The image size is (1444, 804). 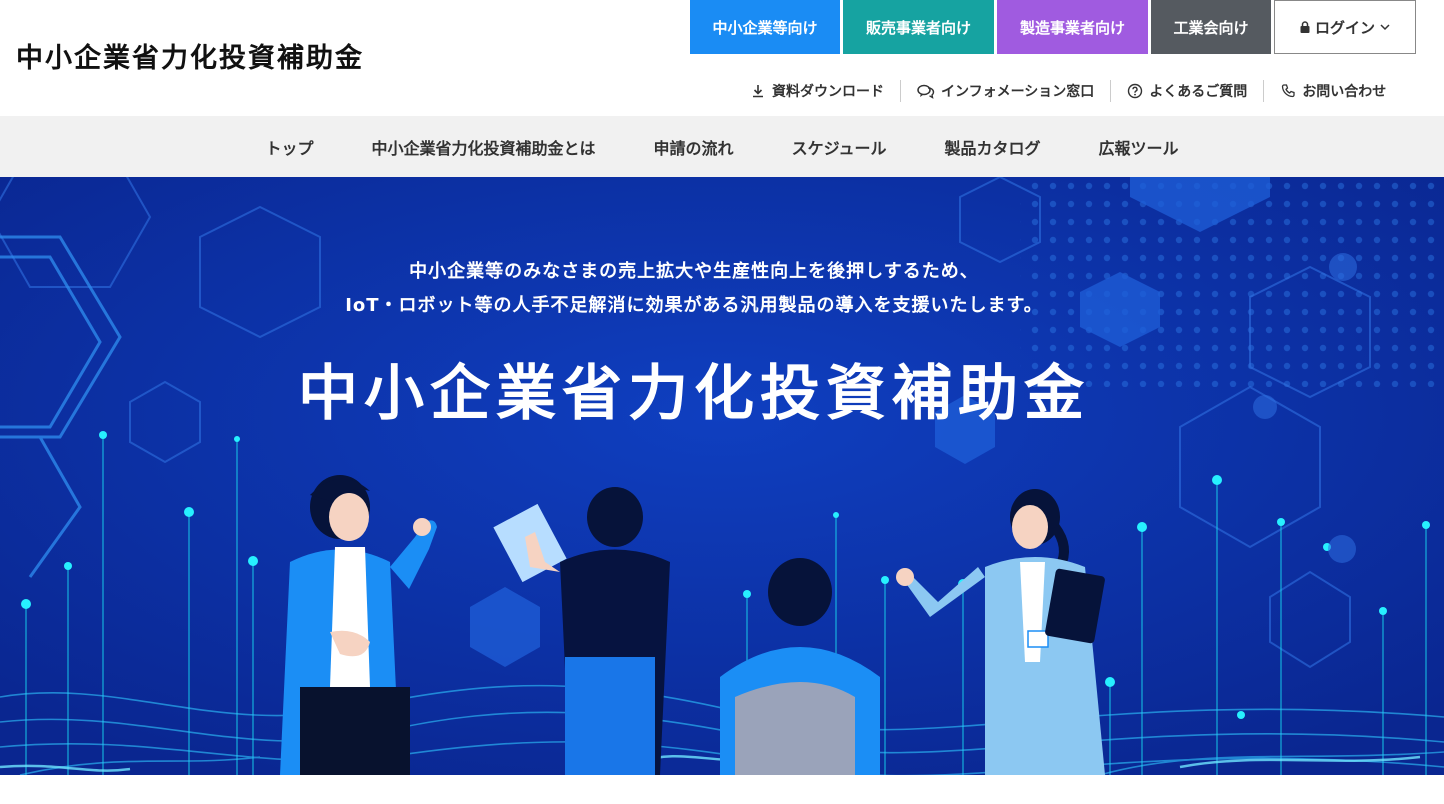 I want to click on hero-lead-line-2: IoT・ロボット等の人手不足解消に効果がある汎用製品の導入を支援いたします。, so click(x=694, y=305).